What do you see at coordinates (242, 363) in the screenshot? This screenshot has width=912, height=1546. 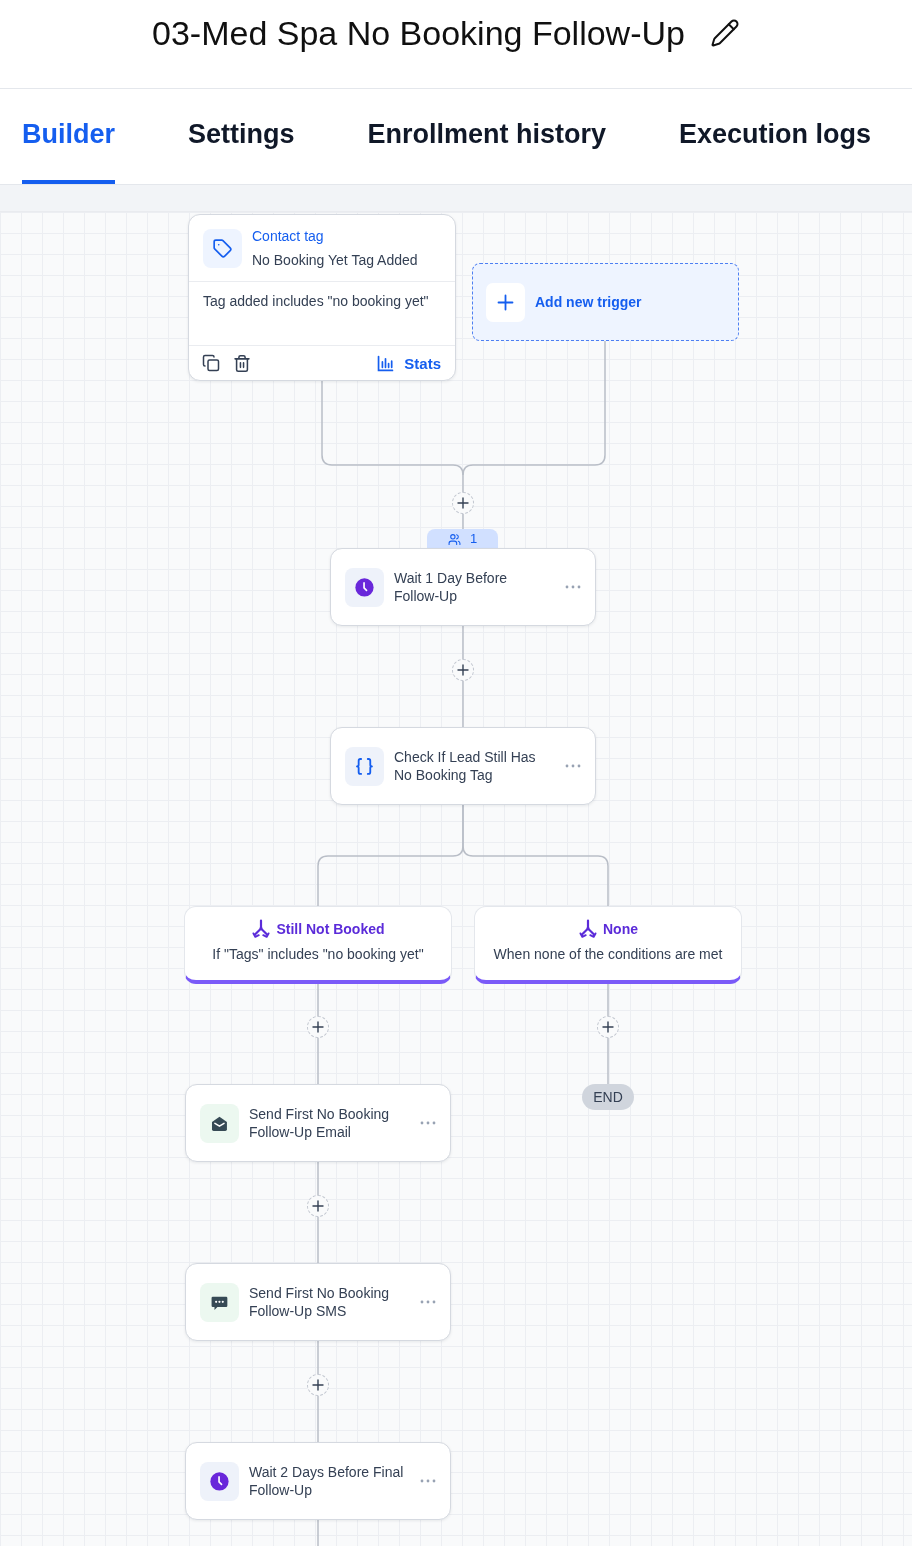 I see `trash-icon` at bounding box center [242, 363].